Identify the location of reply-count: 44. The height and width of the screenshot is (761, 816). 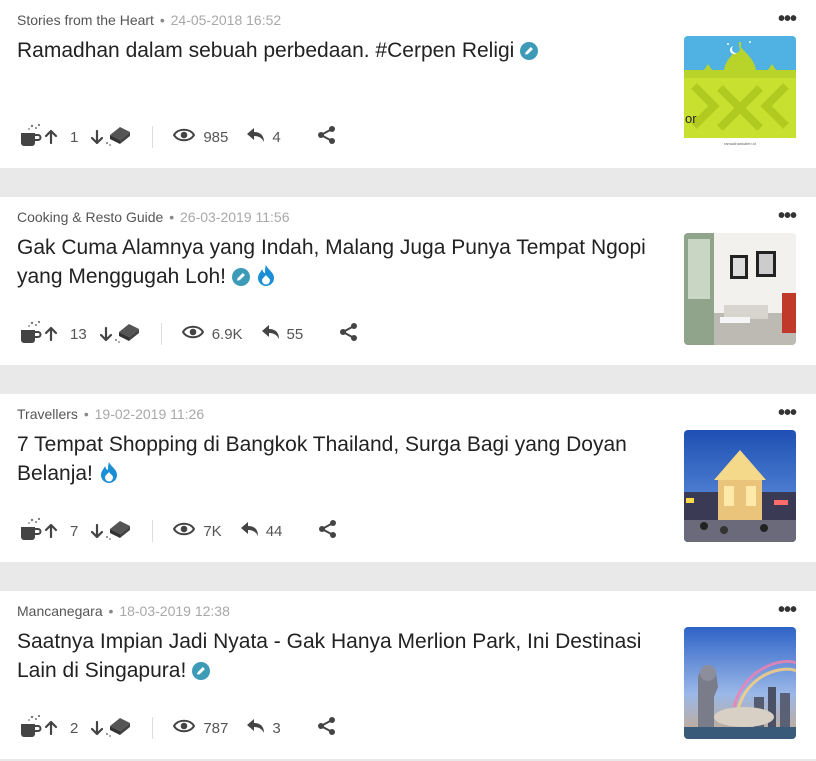
(274, 531).